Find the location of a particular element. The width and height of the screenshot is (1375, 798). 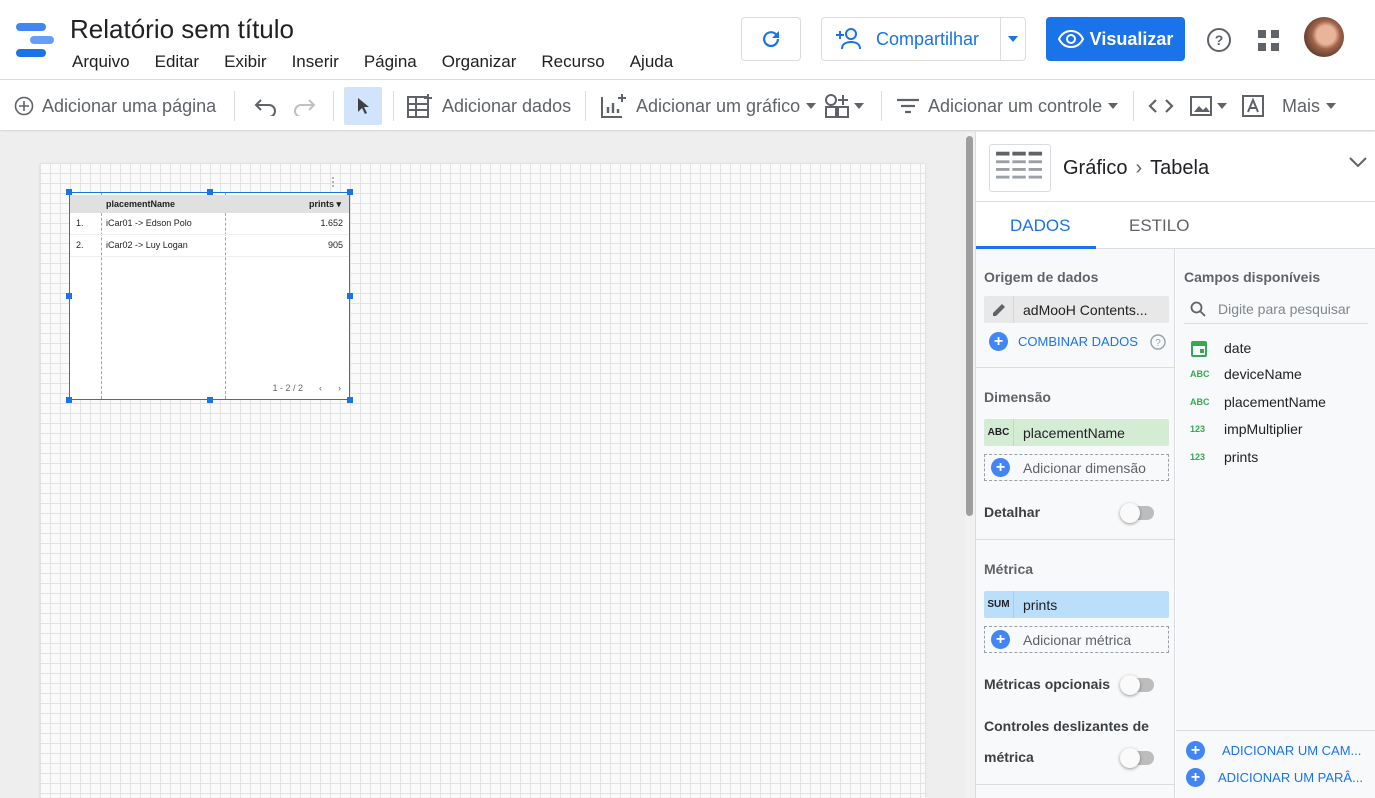

select-tool-button is located at coordinates (363, 106).